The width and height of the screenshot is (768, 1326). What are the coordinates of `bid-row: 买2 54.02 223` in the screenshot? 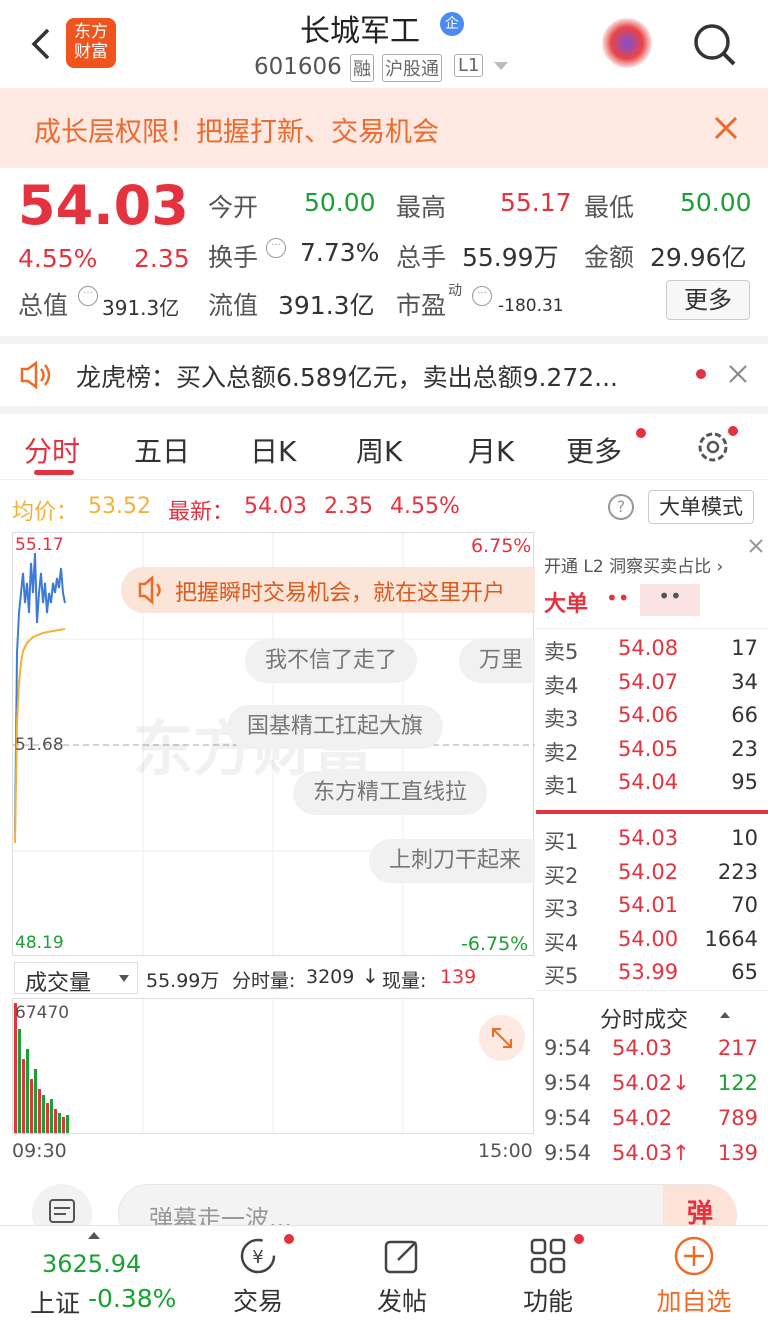 It's located at (652, 873).